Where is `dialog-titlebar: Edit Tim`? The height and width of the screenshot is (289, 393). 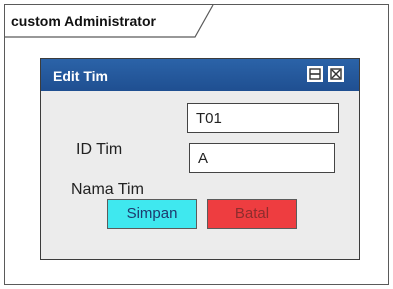
dialog-titlebar: Edit Tim is located at coordinates (200, 75).